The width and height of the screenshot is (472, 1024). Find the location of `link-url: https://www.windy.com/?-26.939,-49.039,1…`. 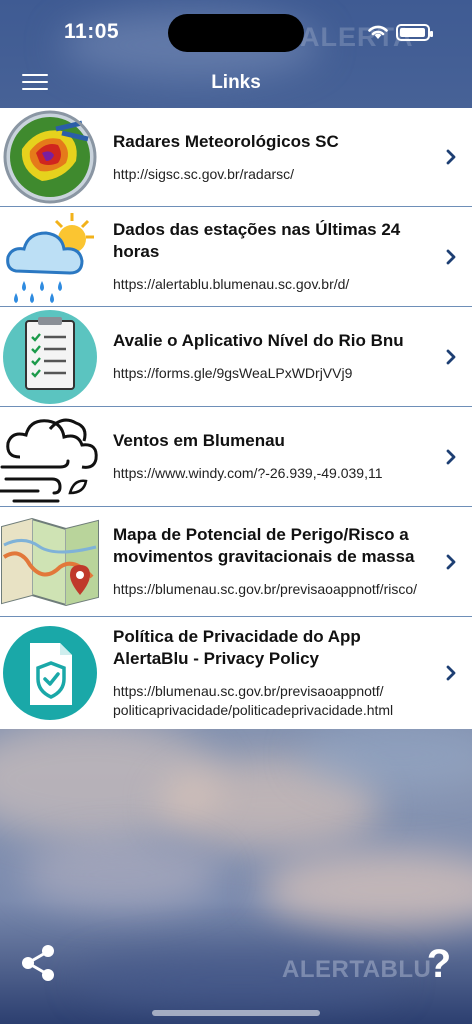

link-url: https://www.windy.com/?-26.939,-49.039,1… is located at coordinates (248, 473).